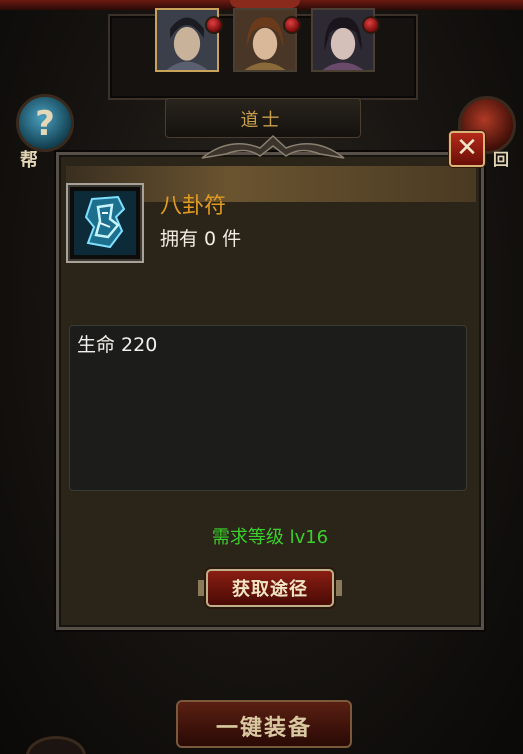 The width and height of the screenshot is (523, 754). Describe the element at coordinates (270, 537) in the screenshot. I see `level-requirement: 需求等级 lv16` at that location.